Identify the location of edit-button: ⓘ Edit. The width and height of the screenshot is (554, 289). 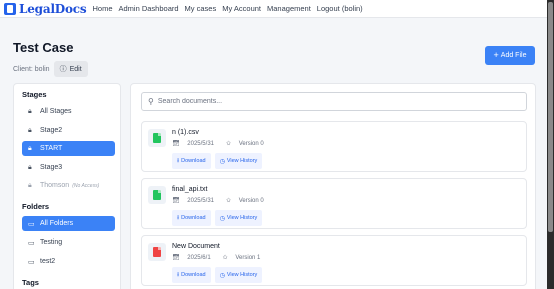
(70, 69).